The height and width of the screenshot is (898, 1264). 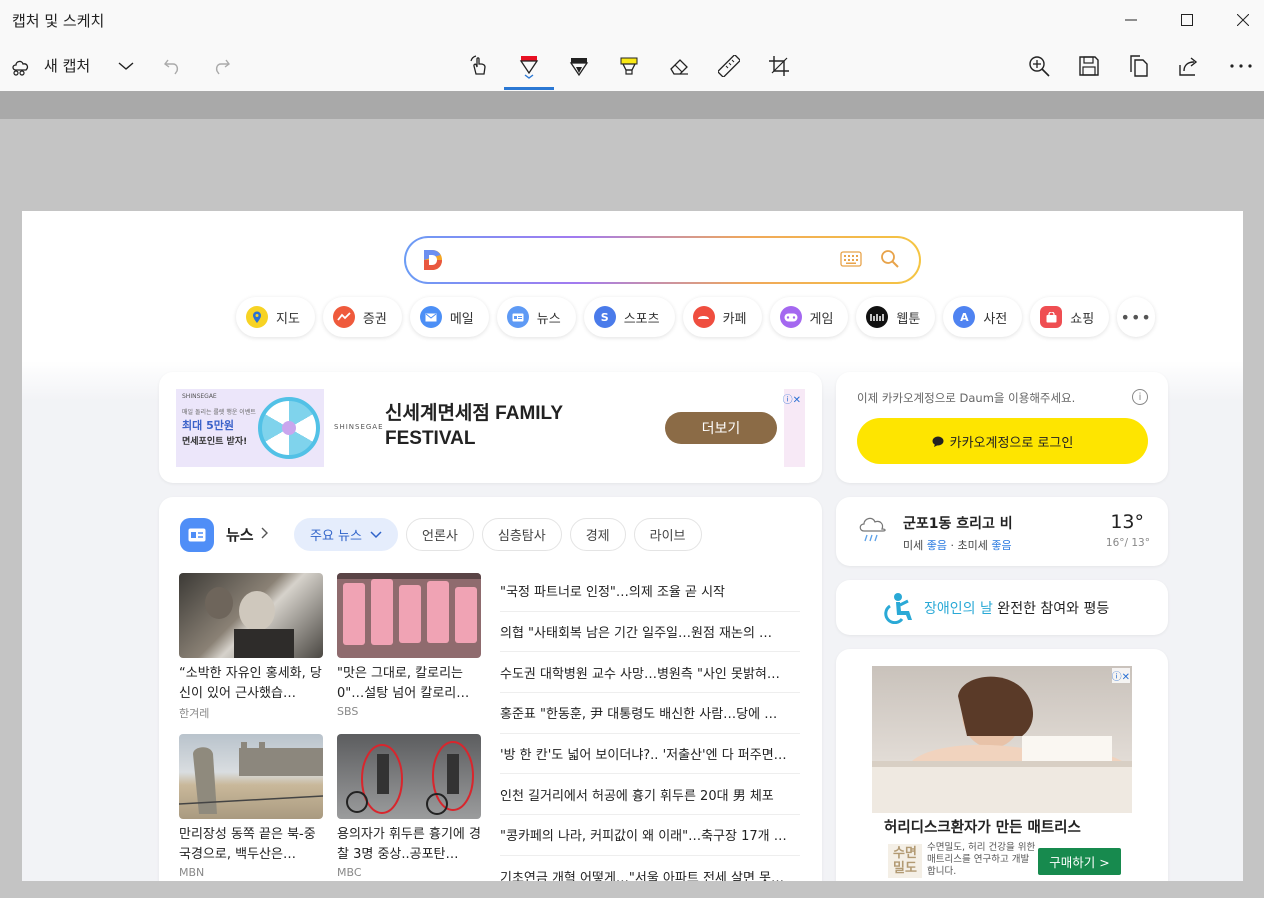 I want to click on ad-promo-big: 최대 5만원, so click(x=208, y=425).